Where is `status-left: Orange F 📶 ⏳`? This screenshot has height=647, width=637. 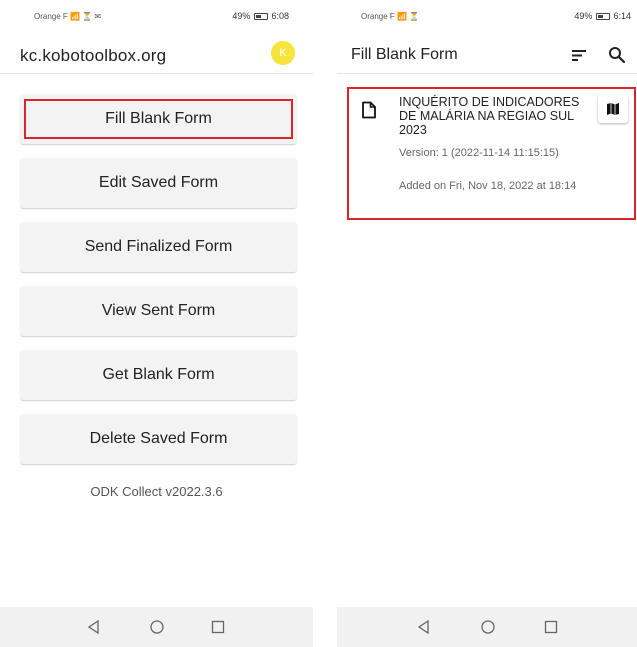
status-left: Orange F 📶 ⏳ is located at coordinates (390, 16).